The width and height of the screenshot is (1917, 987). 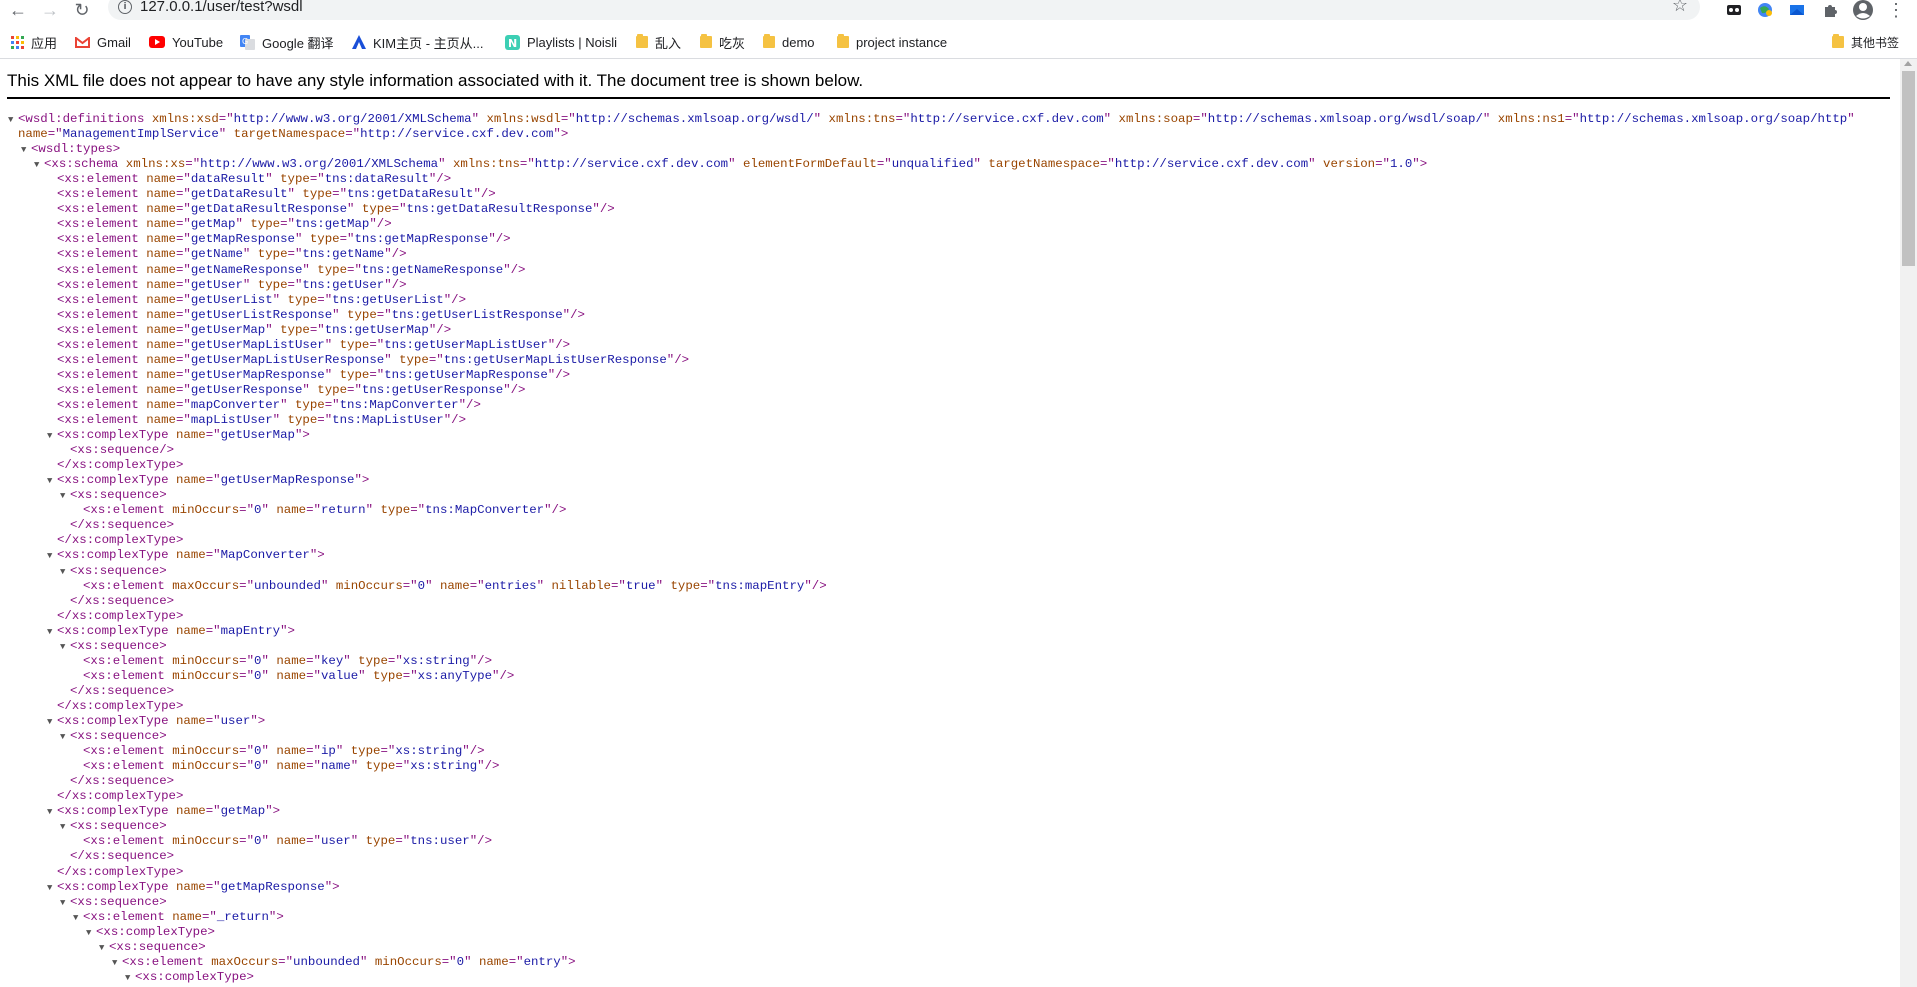 What do you see at coordinates (186, 42) in the screenshot?
I see `bookmark-youtube: YouTube` at bounding box center [186, 42].